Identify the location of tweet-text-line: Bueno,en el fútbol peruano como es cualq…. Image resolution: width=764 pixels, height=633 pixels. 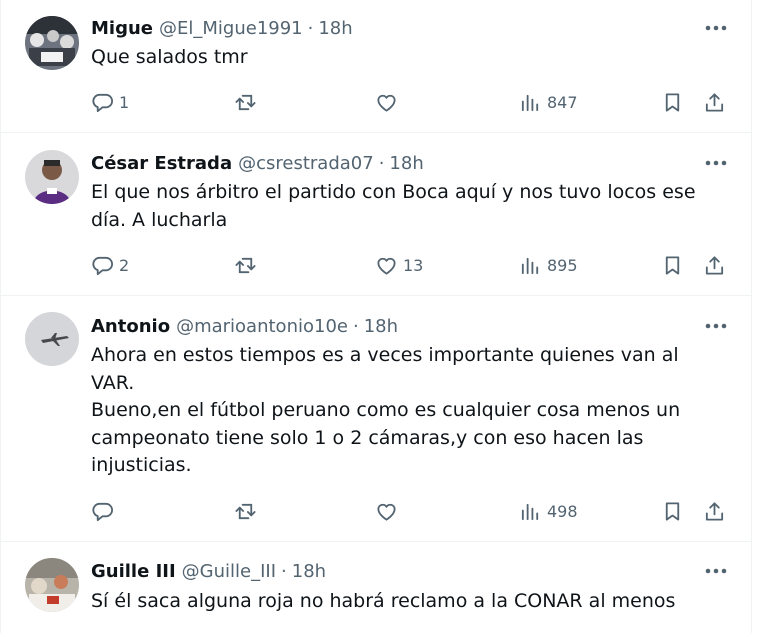
(386, 410).